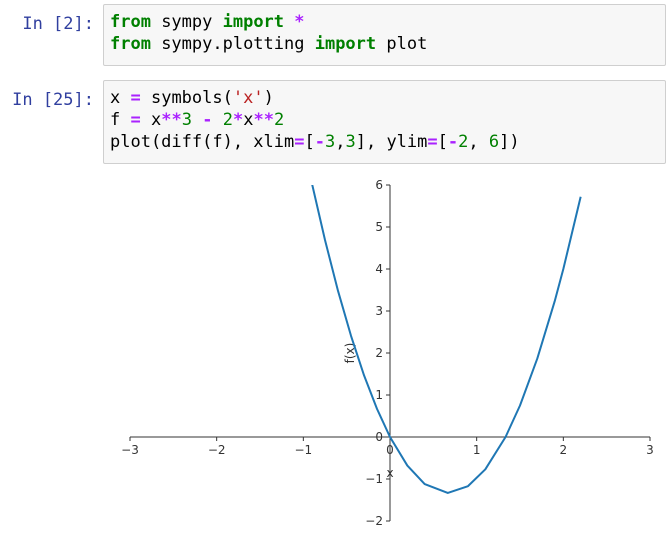 This screenshot has width=667, height=540. Describe the element at coordinates (53, 100) in the screenshot. I see `cell-prompt-2: In [25]:` at that location.